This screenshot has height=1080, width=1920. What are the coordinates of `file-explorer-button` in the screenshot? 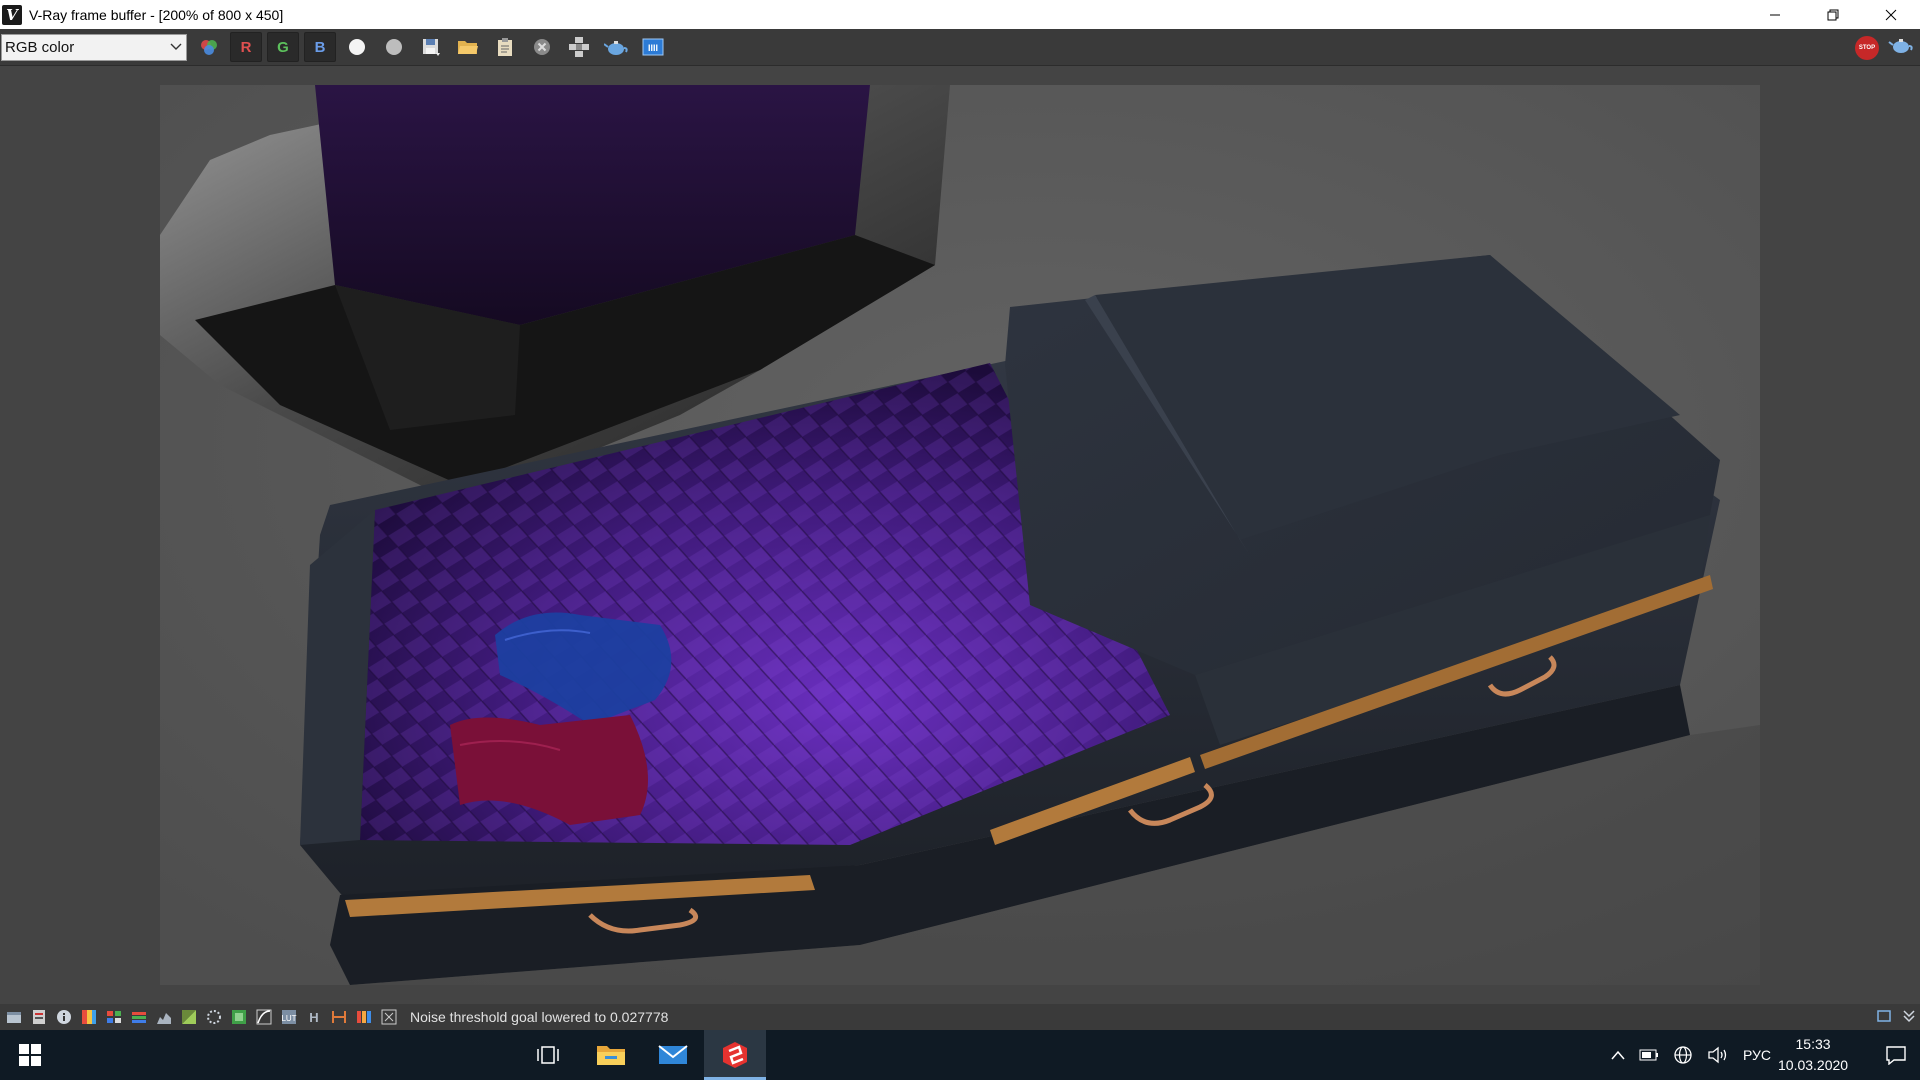 It's located at (611, 1055).